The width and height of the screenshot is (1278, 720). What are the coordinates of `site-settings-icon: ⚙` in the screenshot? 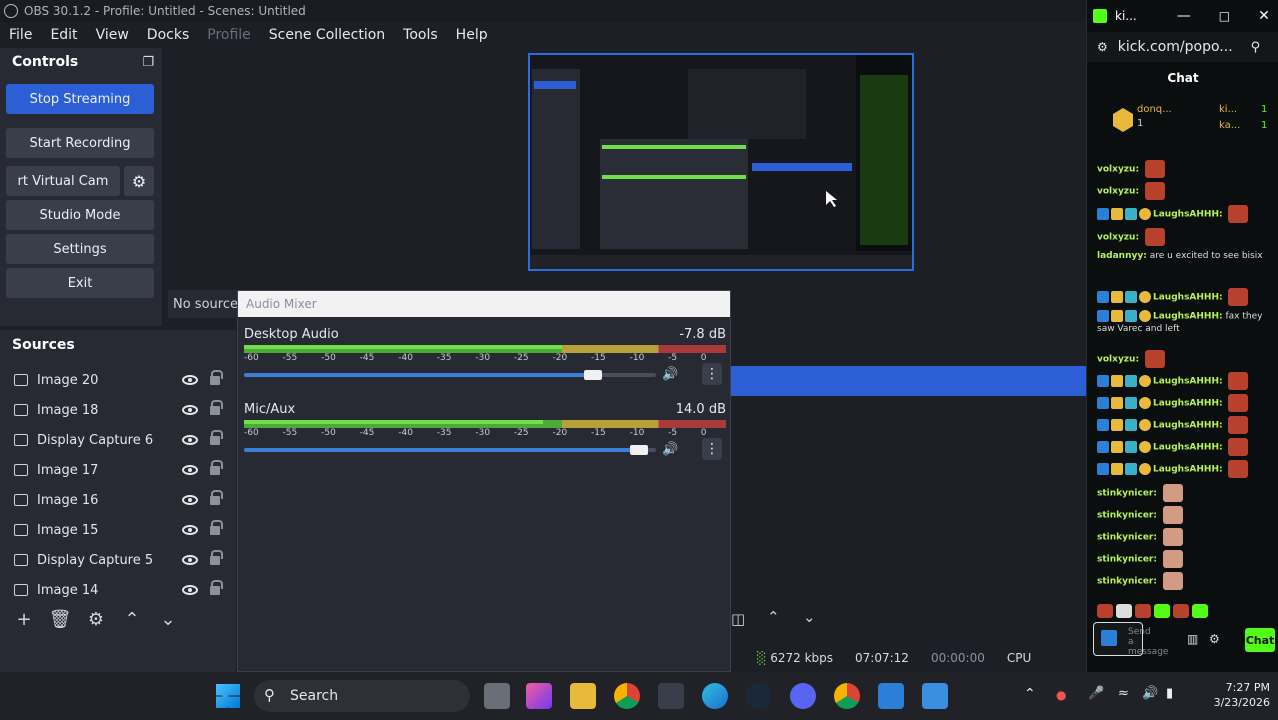 It's located at (1102, 47).